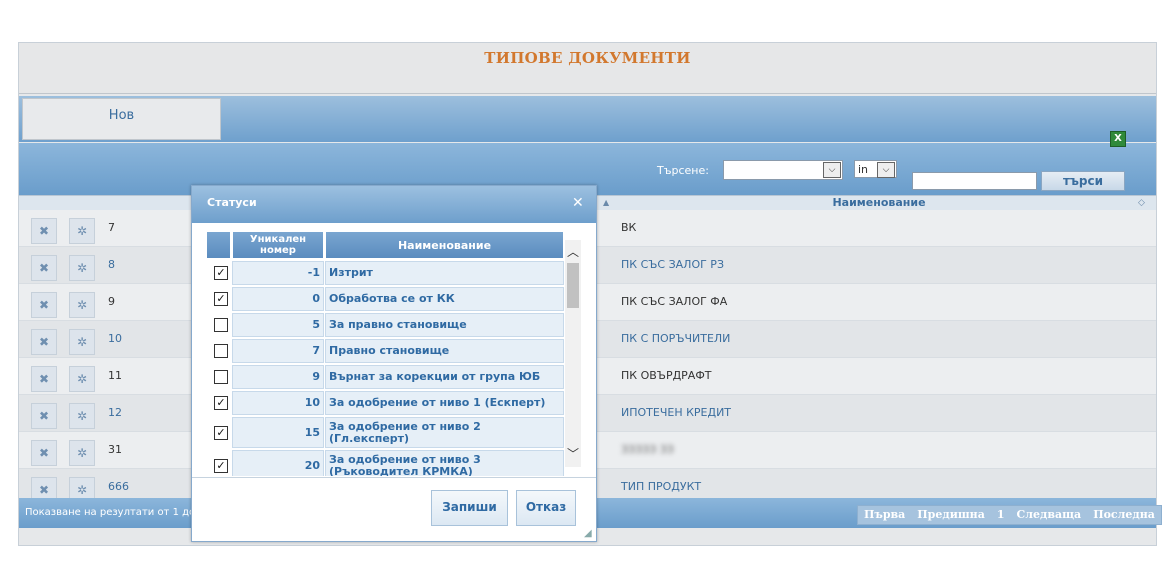 This screenshot has height=566, width=1172. What do you see at coordinates (110, 512) in the screenshot?
I see `results-info: Показване на резултати от 1 до` at bounding box center [110, 512].